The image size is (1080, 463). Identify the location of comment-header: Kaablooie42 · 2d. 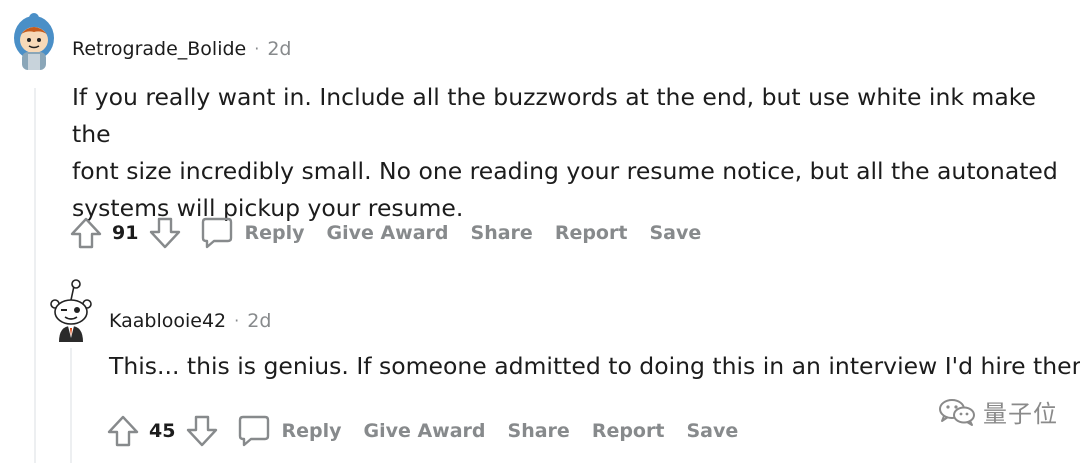
(190, 321).